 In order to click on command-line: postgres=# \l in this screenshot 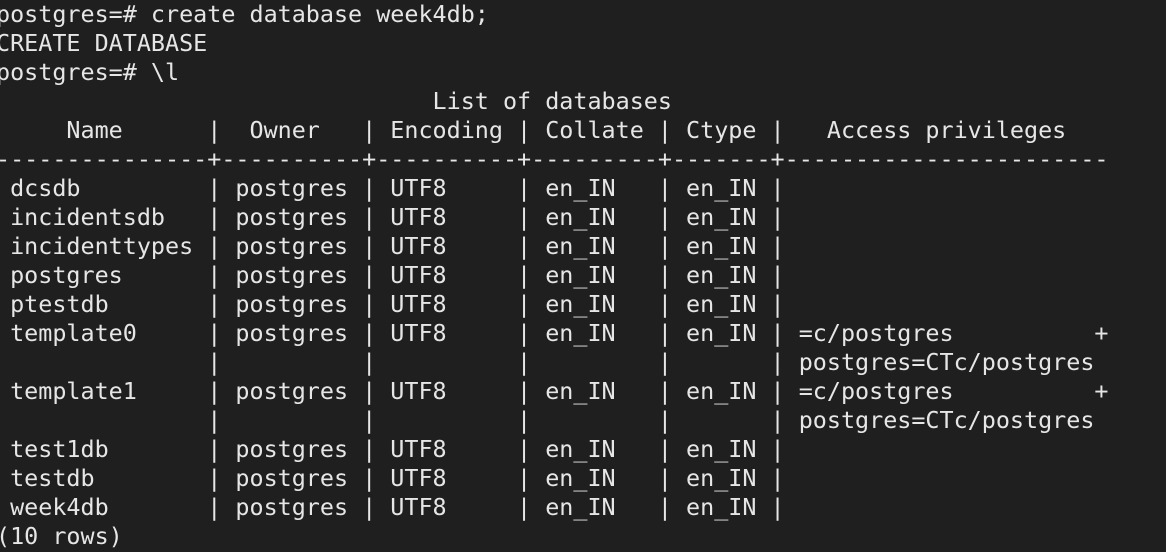, I will do `click(90, 72)`.